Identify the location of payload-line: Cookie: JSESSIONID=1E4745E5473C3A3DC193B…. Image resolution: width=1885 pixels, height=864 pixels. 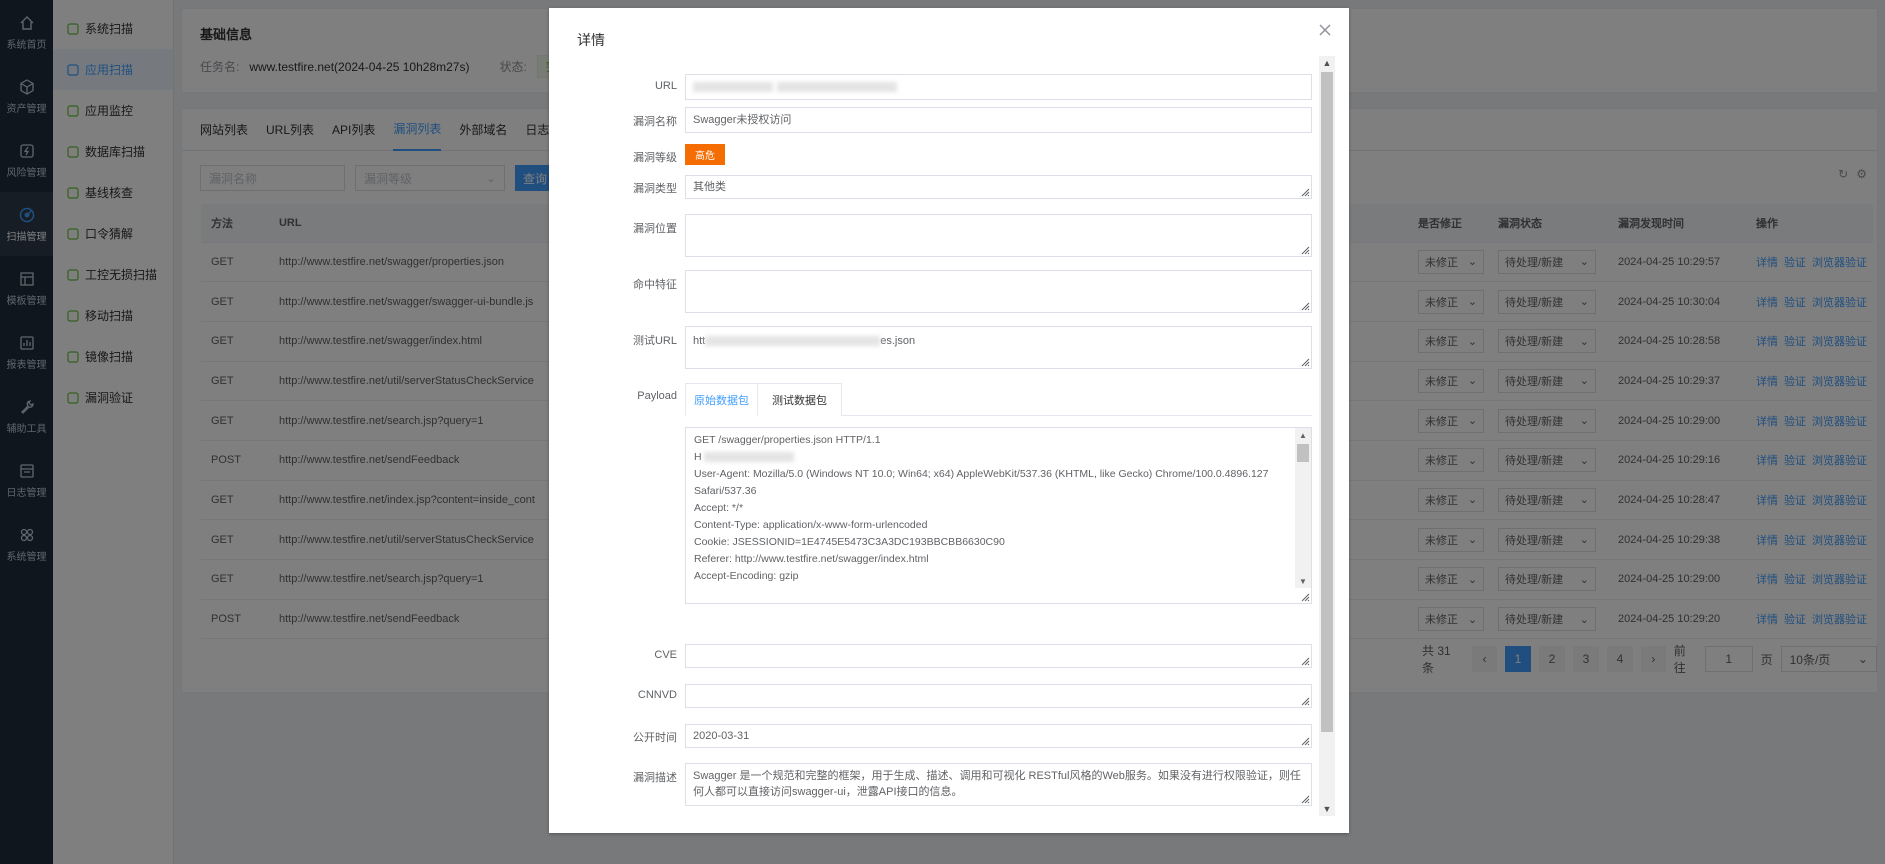
(849, 542).